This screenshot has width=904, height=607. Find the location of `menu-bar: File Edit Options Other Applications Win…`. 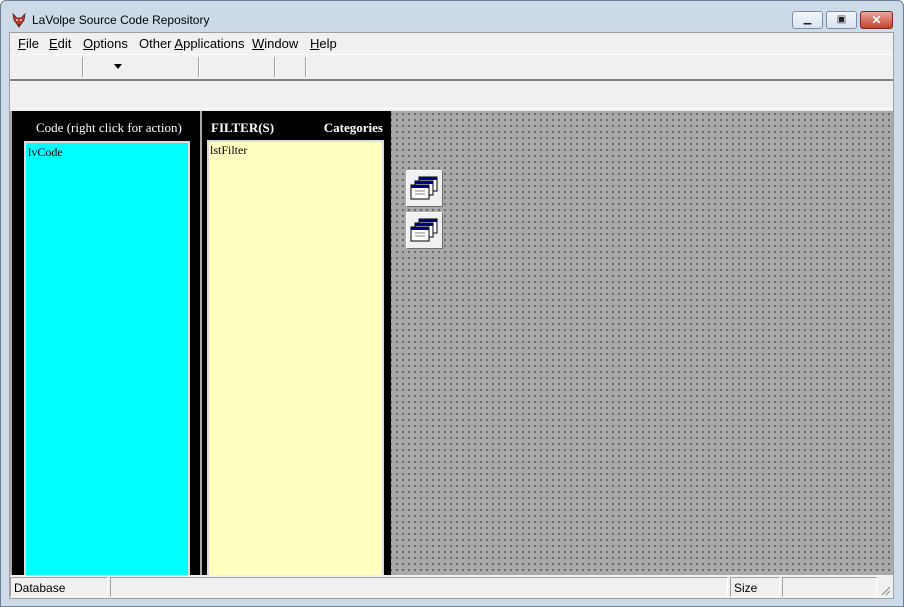

menu-bar: File Edit Options Other Applications Win… is located at coordinates (451, 43).